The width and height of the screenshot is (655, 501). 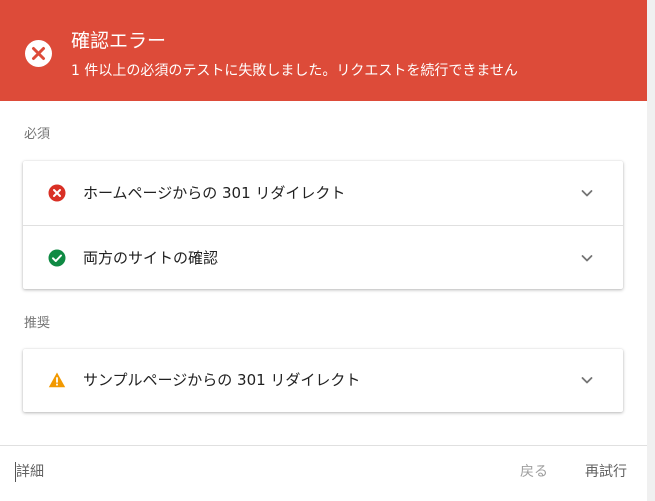 What do you see at coordinates (57, 380) in the screenshot?
I see `warning-icon` at bounding box center [57, 380].